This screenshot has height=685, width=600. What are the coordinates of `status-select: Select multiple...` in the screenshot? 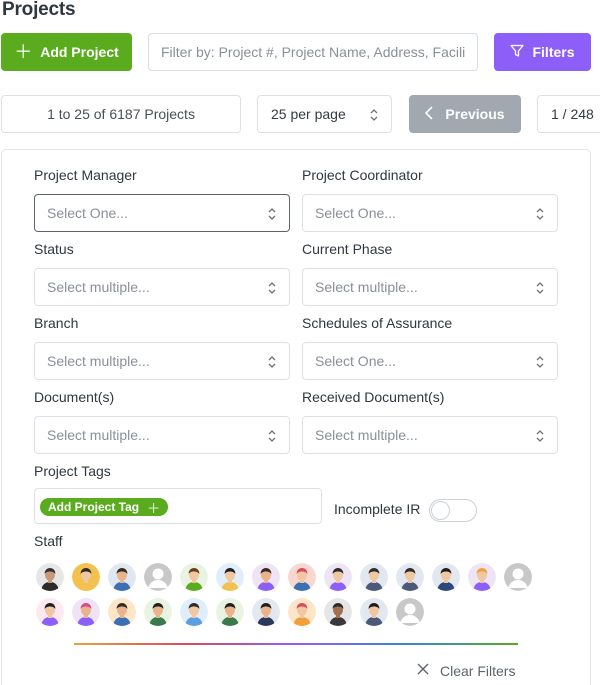 It's located at (162, 287).